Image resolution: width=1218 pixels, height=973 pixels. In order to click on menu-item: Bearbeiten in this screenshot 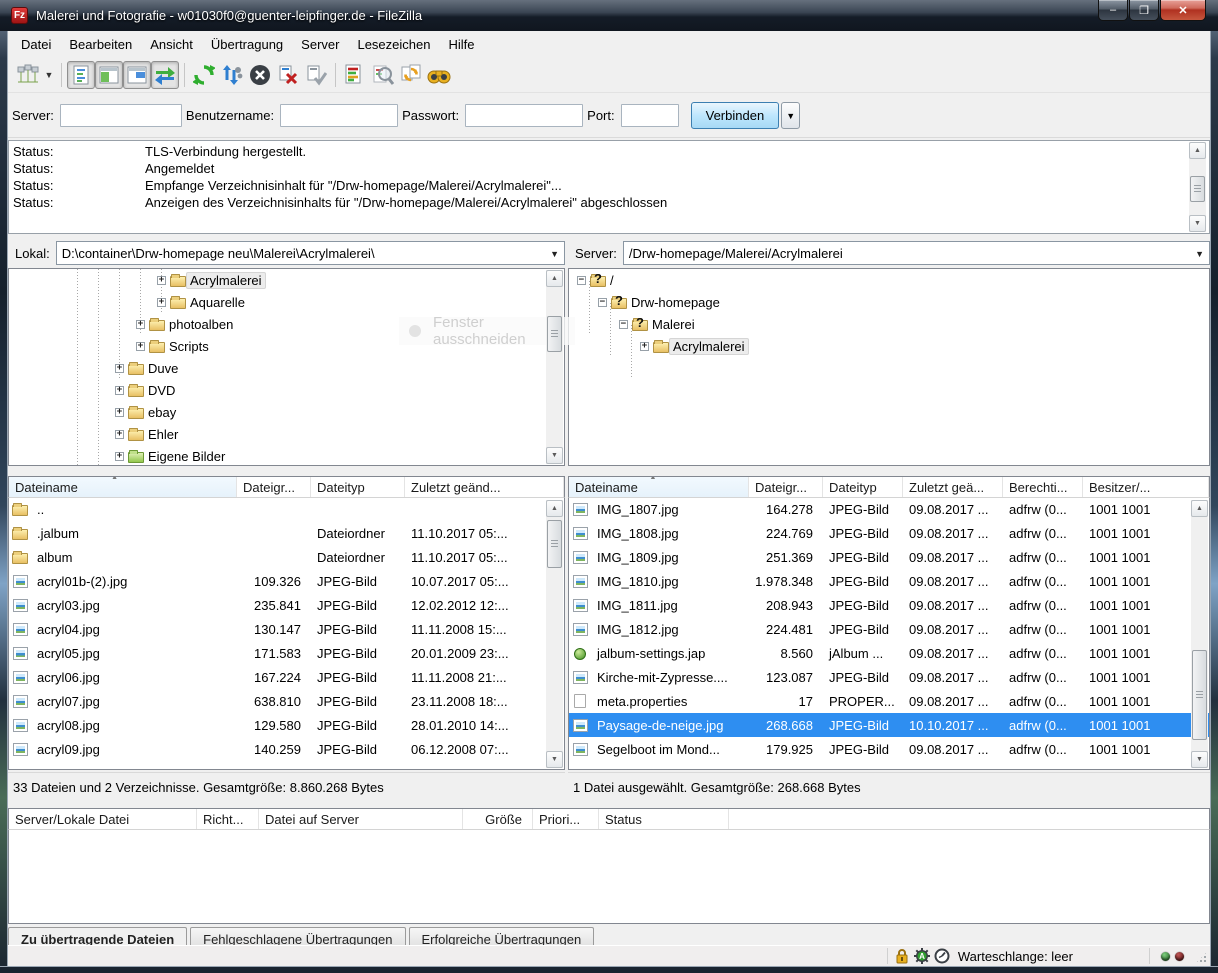, I will do `click(100, 44)`.